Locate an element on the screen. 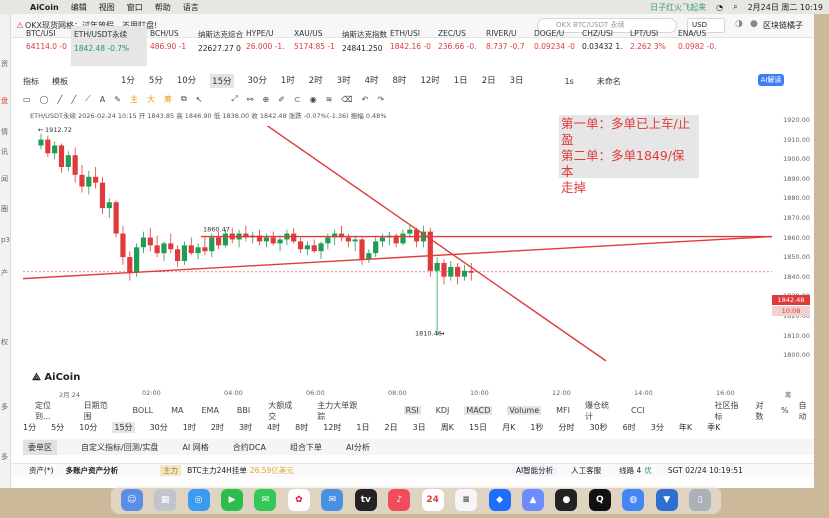  eye-icon: ◉ is located at coordinates (313, 99).